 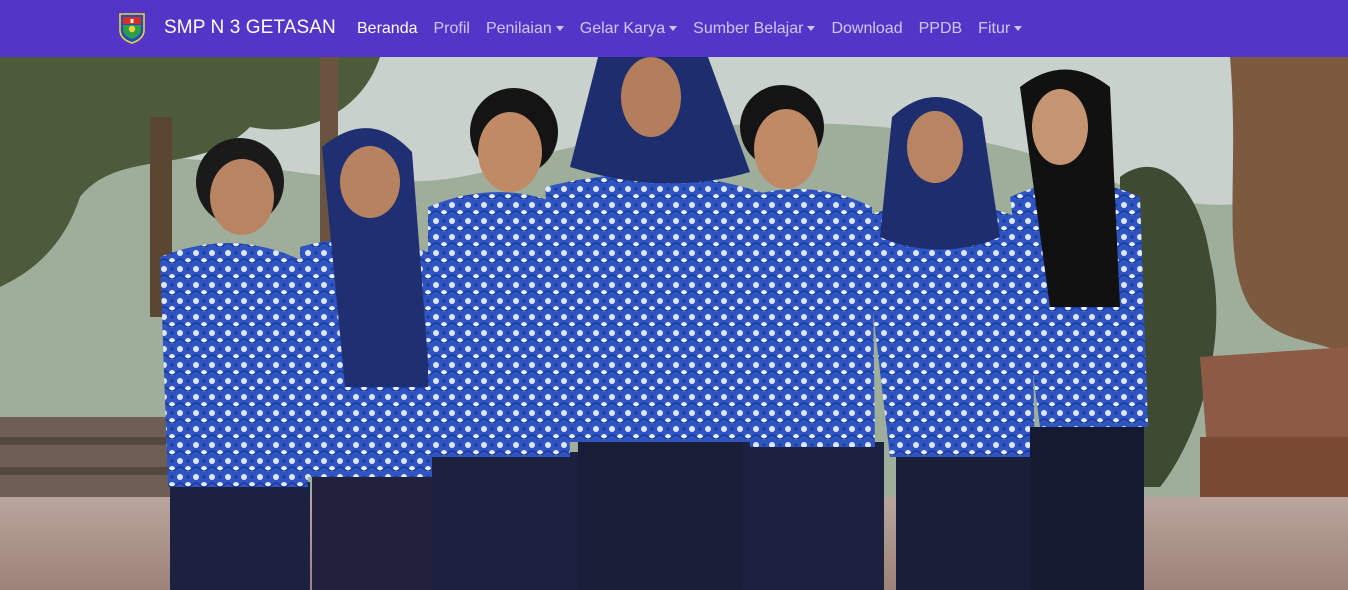 I want to click on brand-link: SMP N 3 GETASAN, so click(x=227, y=28).